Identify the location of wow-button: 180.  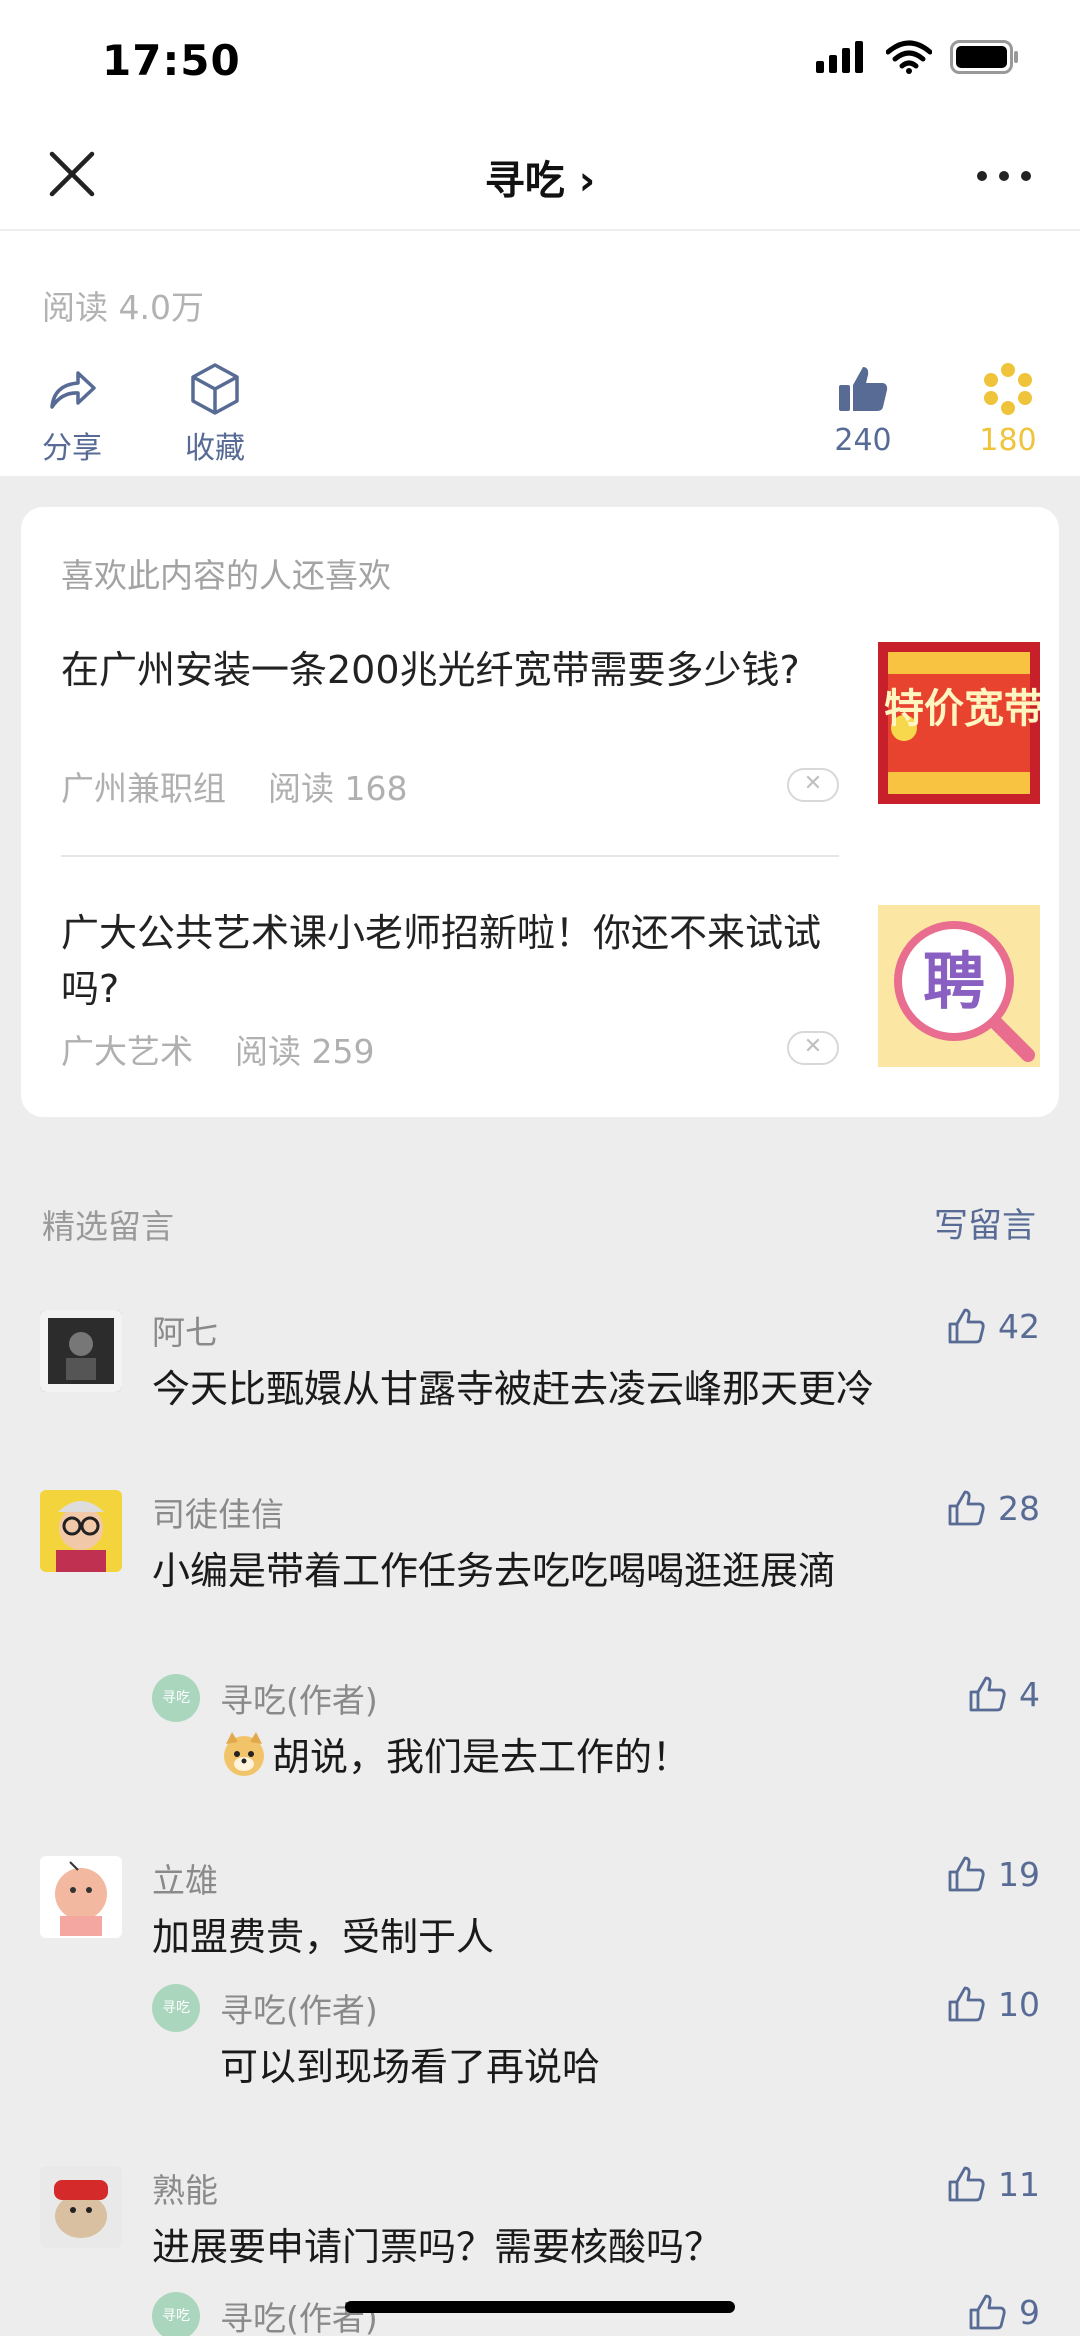
(1008, 409).